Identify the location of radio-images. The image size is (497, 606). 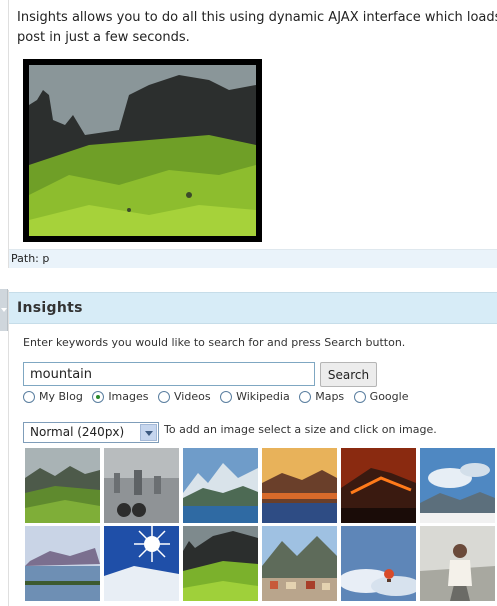
(98, 396).